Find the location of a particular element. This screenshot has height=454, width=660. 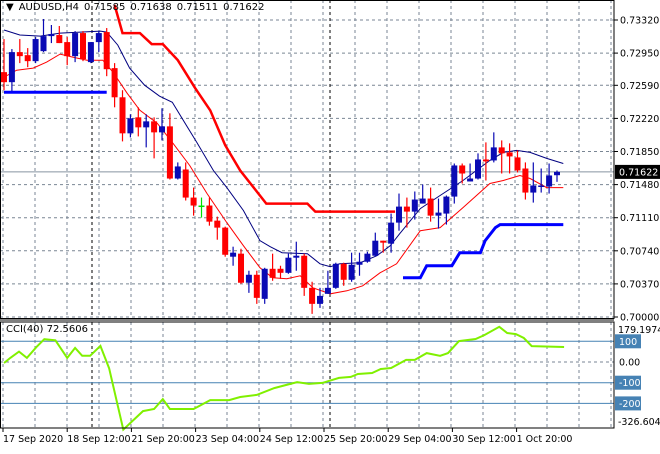

cci-level-label: -200 is located at coordinates (630, 404).